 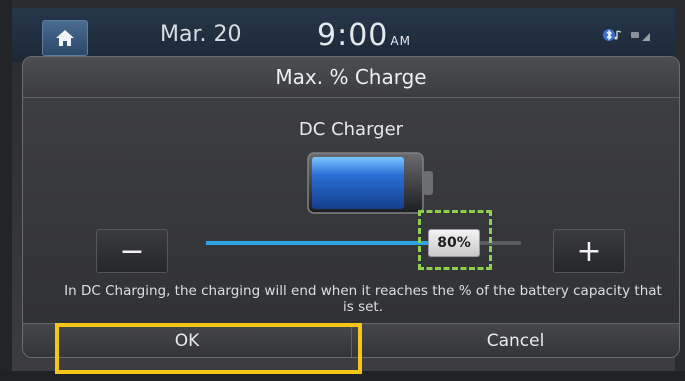 I want to click on status-icons, so click(x=627, y=35).